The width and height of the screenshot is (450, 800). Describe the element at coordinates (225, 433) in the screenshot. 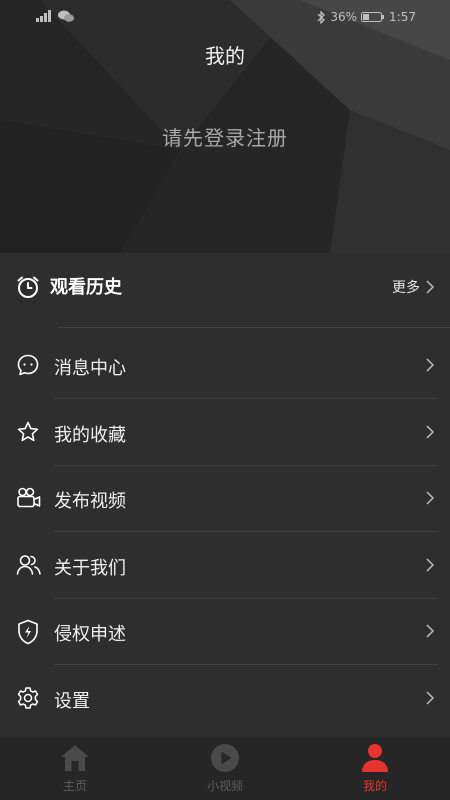

I see `menu-item-favorites: 我的收藏` at that location.